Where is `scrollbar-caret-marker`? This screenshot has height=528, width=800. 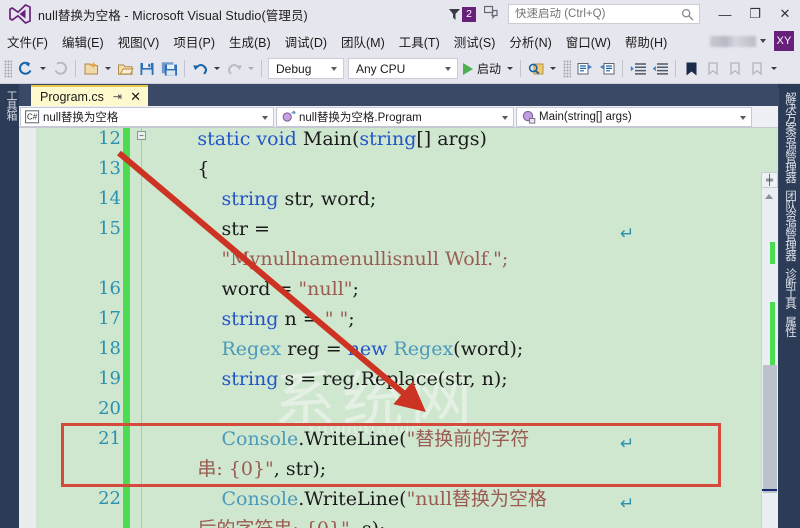
scrollbar-caret-marker is located at coordinates (769, 490).